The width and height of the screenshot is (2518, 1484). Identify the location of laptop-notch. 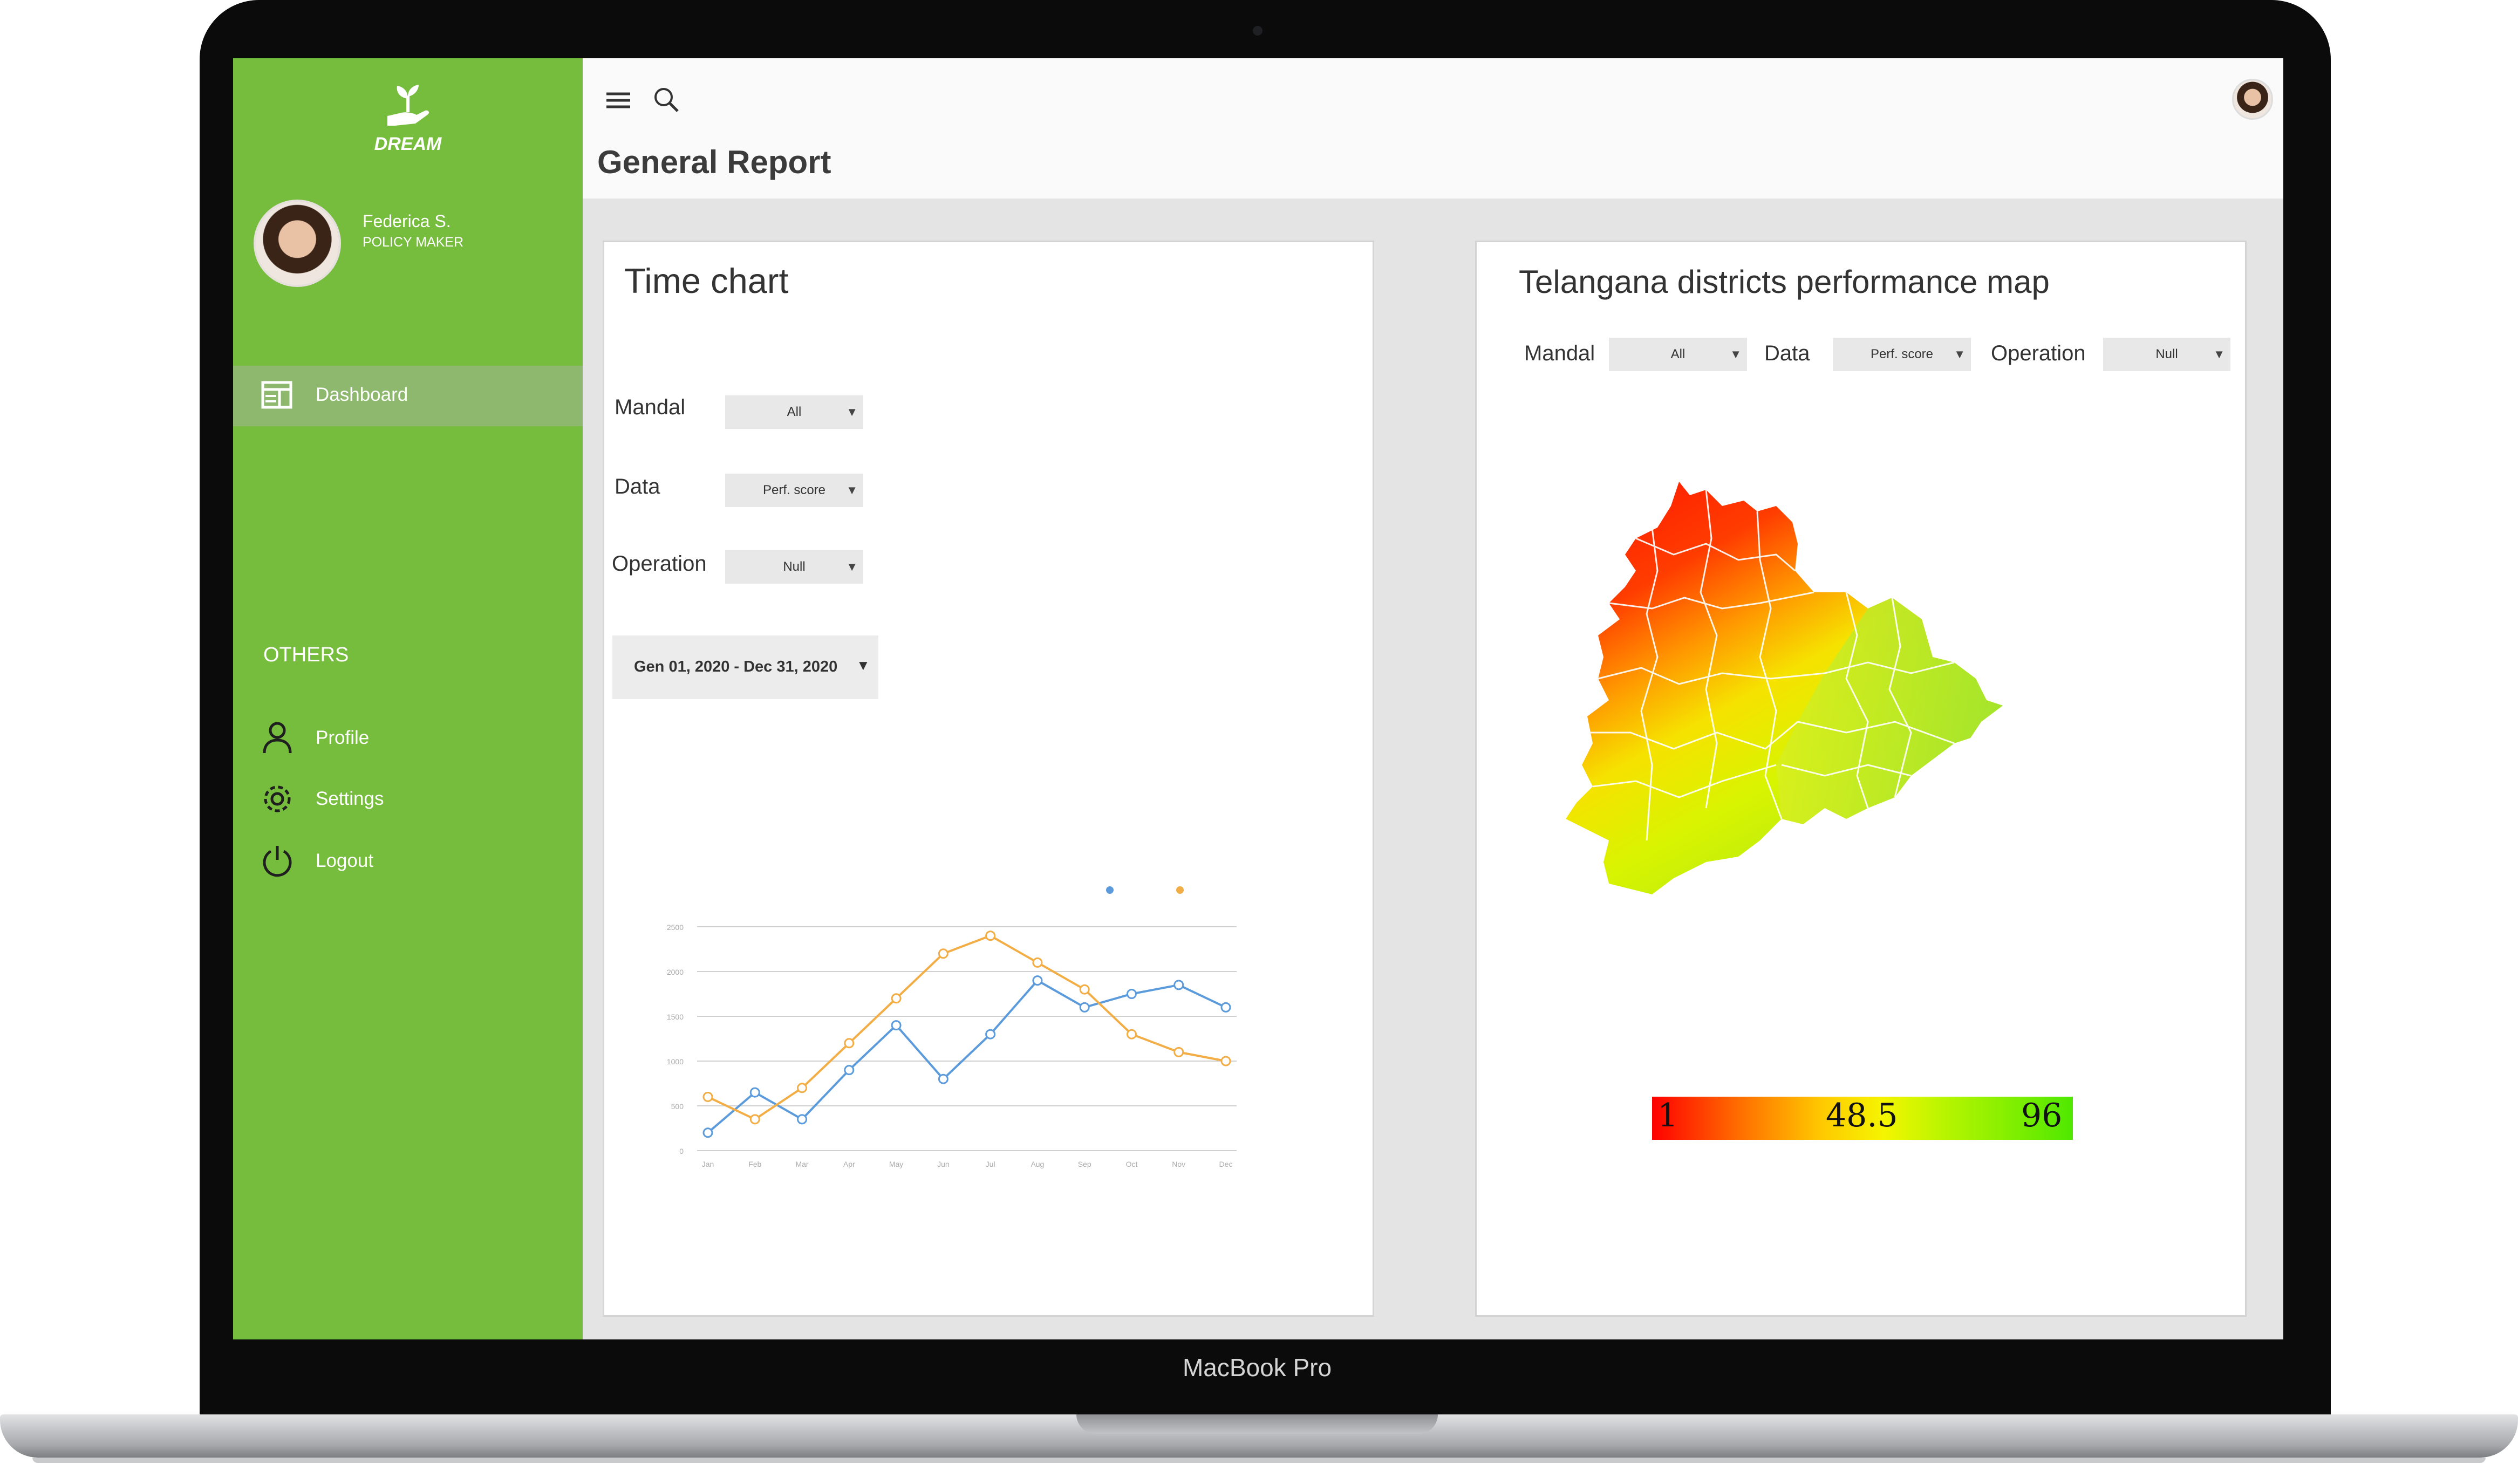
(1257, 1424).